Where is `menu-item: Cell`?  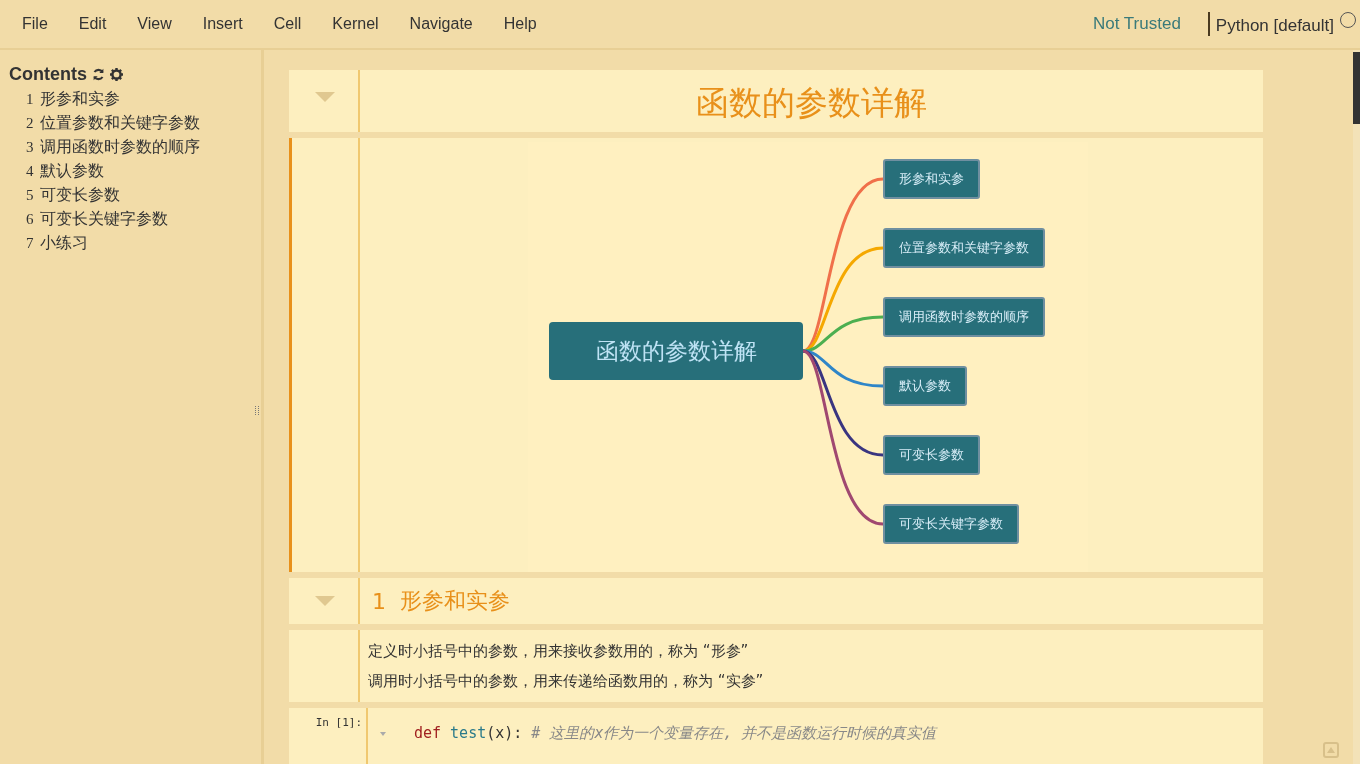 menu-item: Cell is located at coordinates (287, 24).